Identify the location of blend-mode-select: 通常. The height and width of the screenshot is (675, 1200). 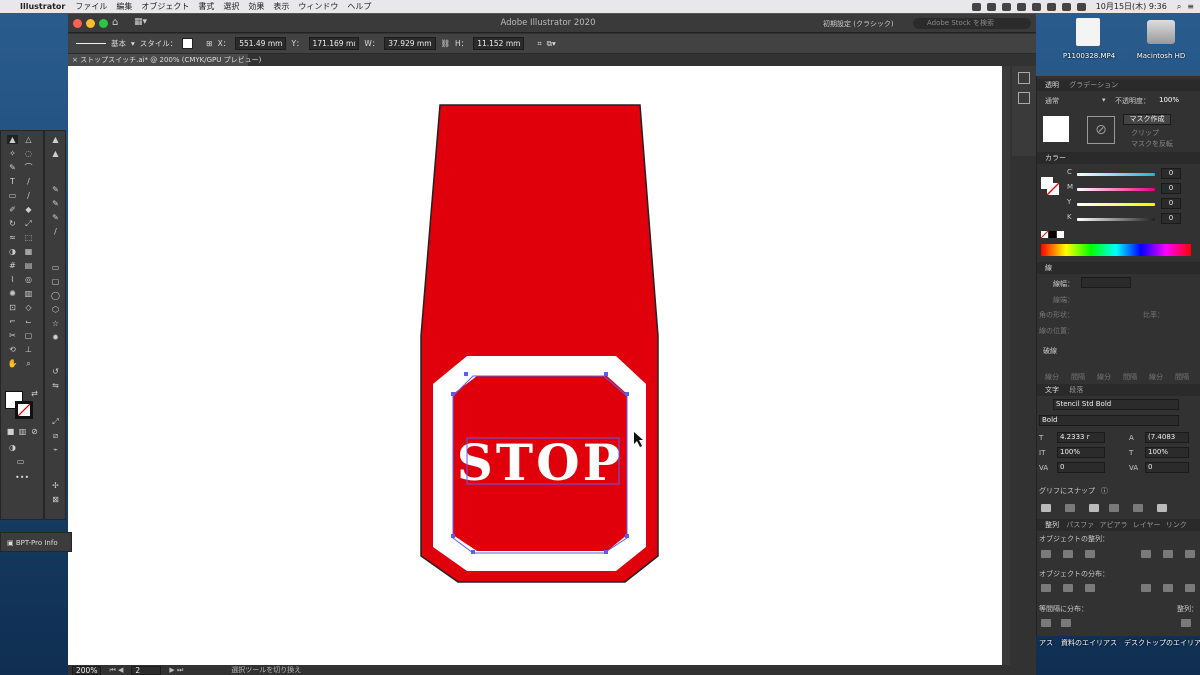
(1052, 101).